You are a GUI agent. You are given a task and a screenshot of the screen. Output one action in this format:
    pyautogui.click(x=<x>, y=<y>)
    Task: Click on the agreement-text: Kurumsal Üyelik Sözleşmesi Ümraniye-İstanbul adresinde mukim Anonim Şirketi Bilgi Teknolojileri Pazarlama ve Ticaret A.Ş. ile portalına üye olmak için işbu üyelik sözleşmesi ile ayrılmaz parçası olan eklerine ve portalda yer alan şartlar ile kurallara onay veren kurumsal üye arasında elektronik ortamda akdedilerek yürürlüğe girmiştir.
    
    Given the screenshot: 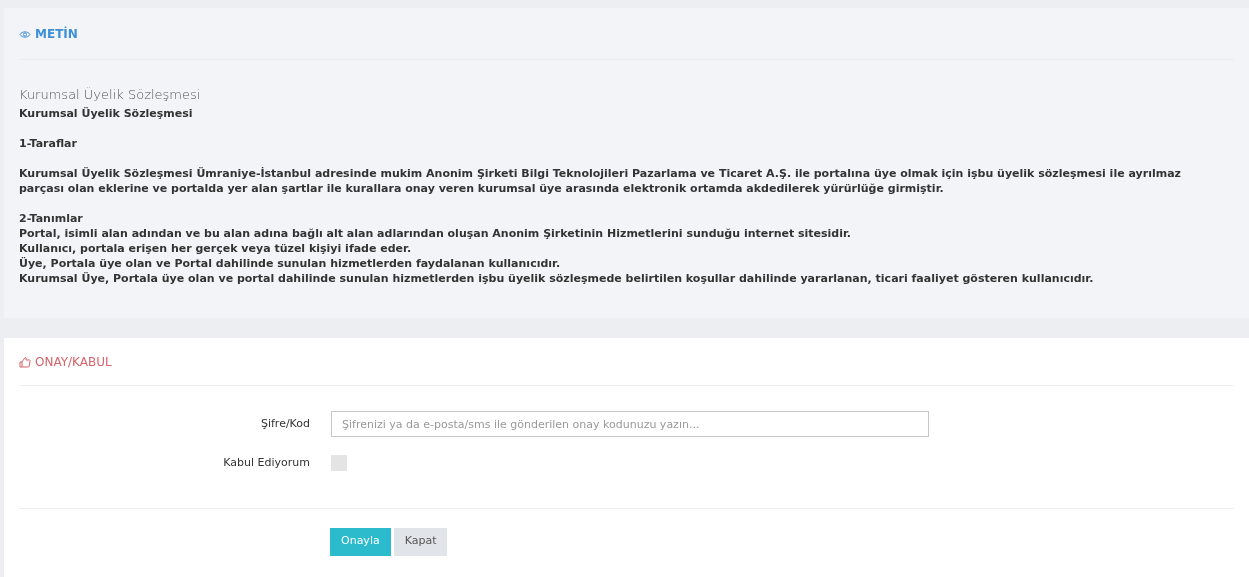 What is the action you would take?
    pyautogui.click(x=600, y=181)
    